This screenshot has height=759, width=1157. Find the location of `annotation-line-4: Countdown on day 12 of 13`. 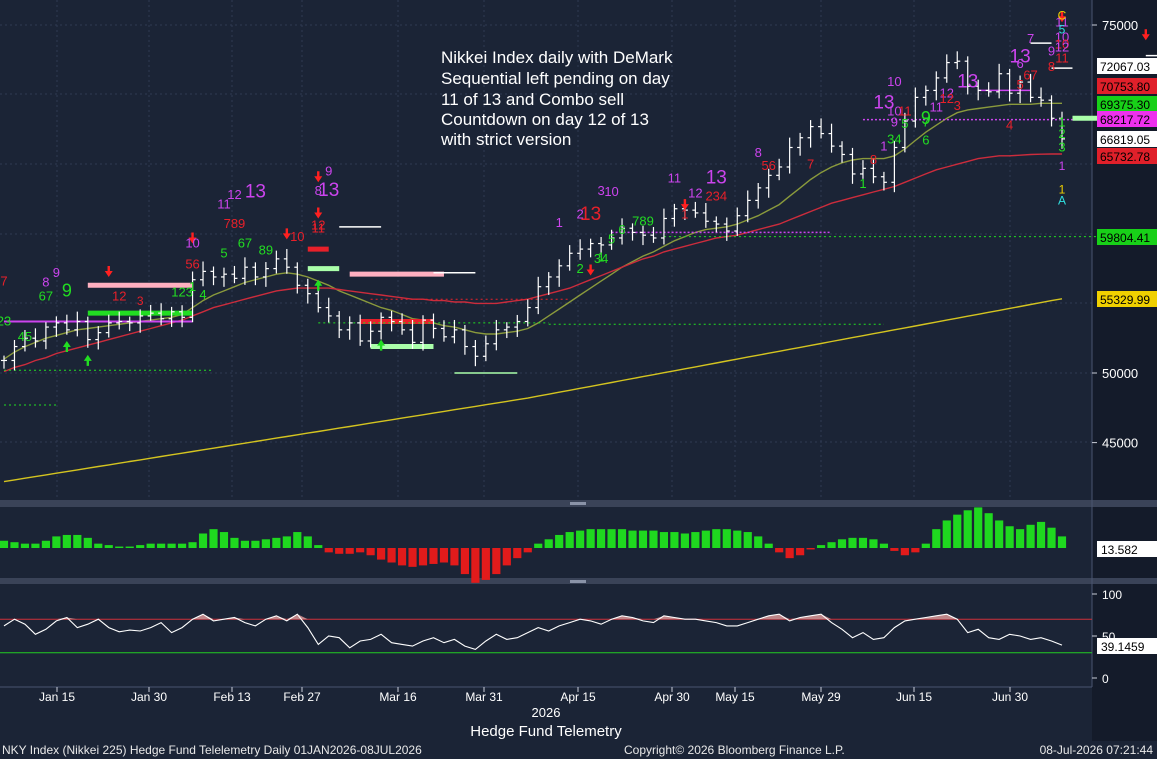

annotation-line-4: Countdown on day 12 of 13 is located at coordinates (545, 119).